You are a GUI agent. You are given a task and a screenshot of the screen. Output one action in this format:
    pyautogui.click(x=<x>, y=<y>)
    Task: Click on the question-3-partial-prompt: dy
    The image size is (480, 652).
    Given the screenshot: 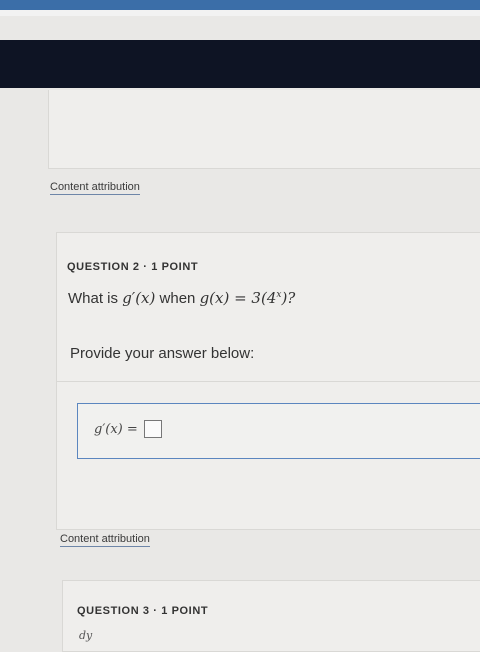 What is the action you would take?
    pyautogui.click(x=86, y=635)
    